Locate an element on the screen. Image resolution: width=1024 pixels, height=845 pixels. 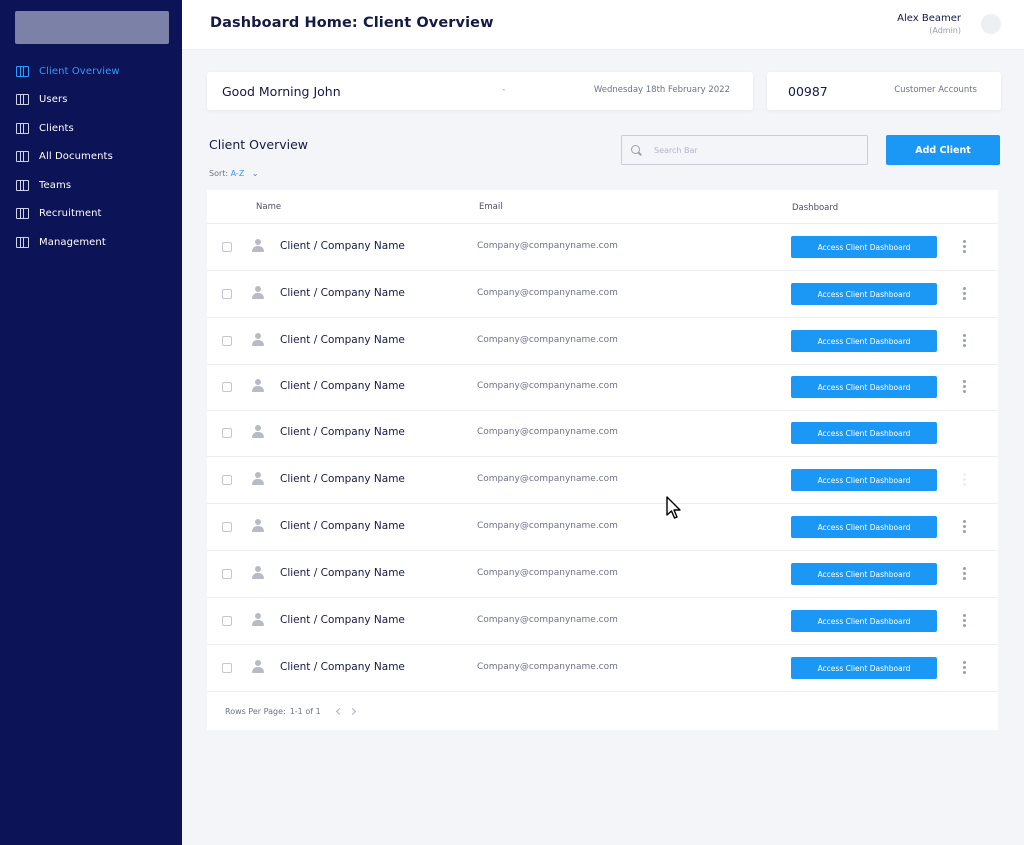
rows-per-page-value: 1-1 of 1 is located at coordinates (305, 711).